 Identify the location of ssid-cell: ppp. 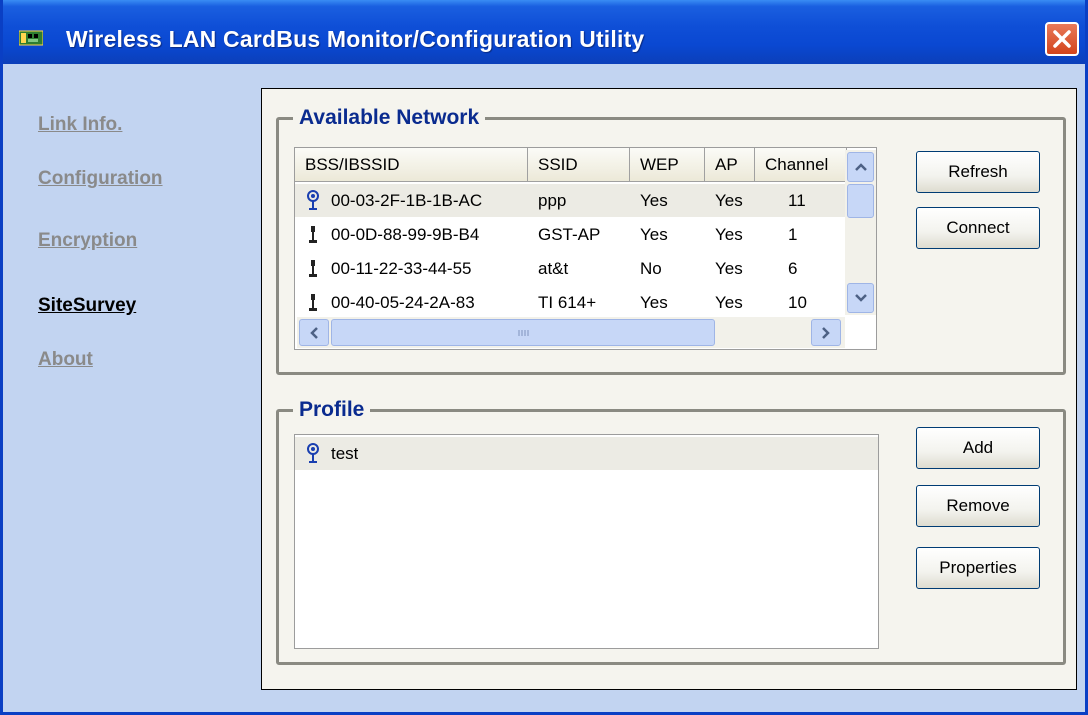
(552, 200).